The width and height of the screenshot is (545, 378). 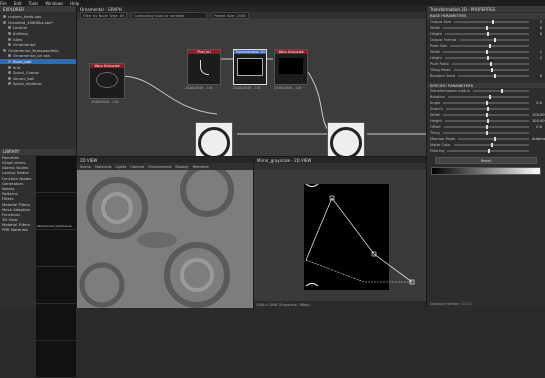 I want to click on graph-search-input: Containing (sub) or variable, so click(x=169, y=15).